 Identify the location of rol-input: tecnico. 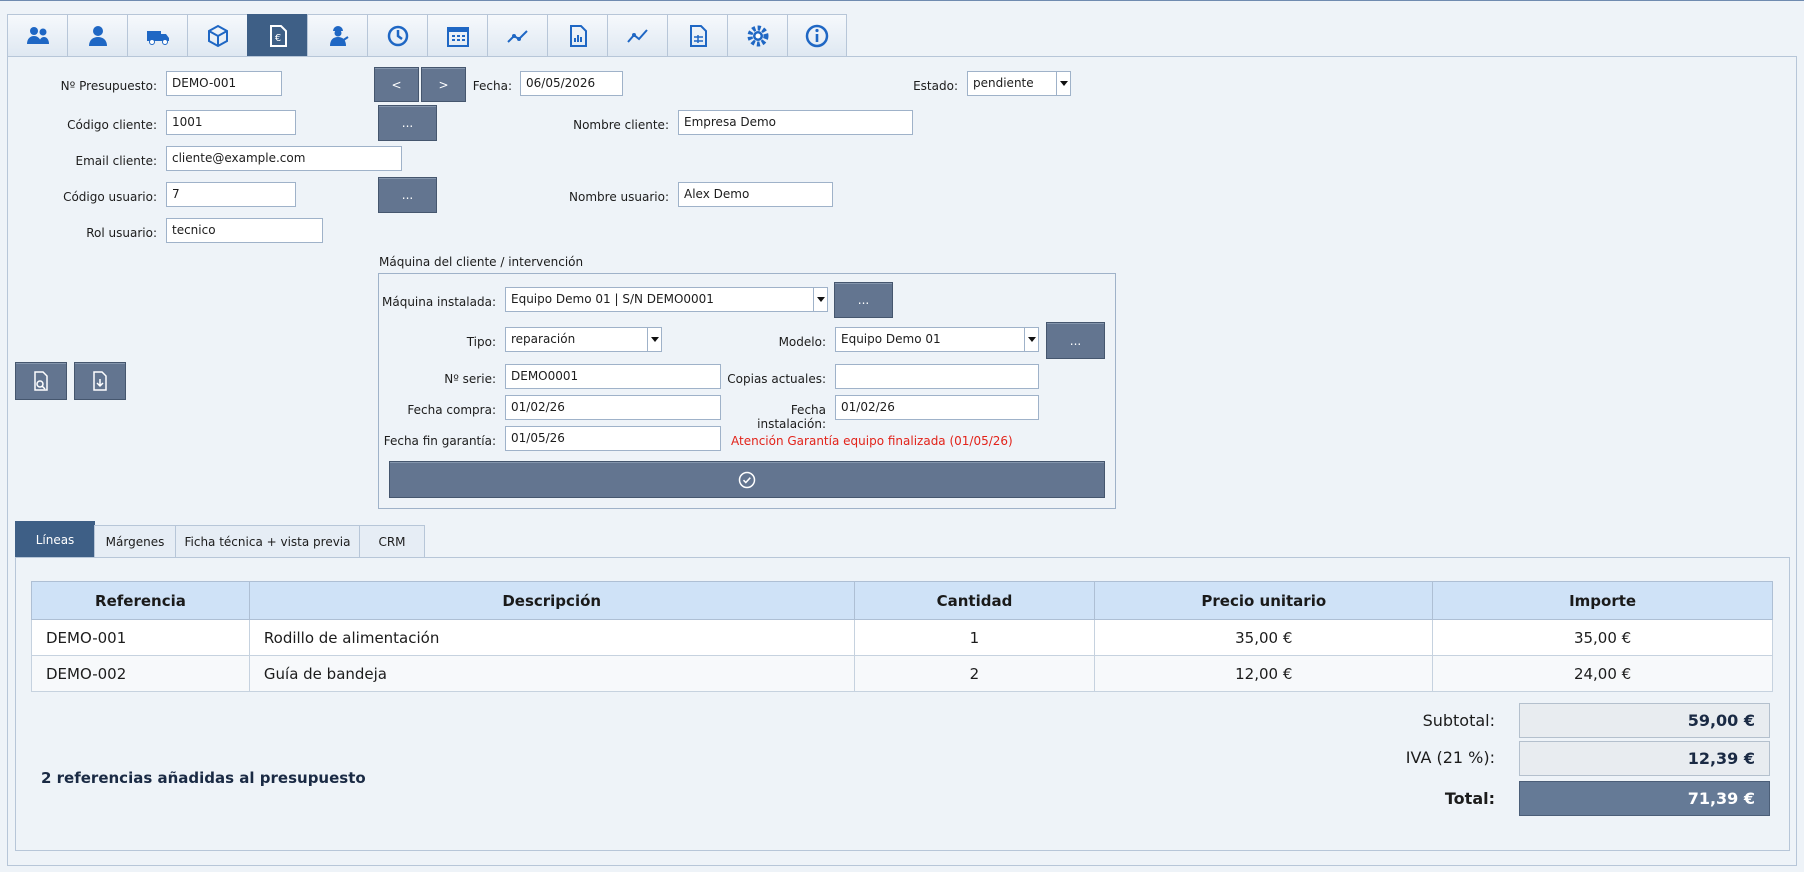
(244, 230).